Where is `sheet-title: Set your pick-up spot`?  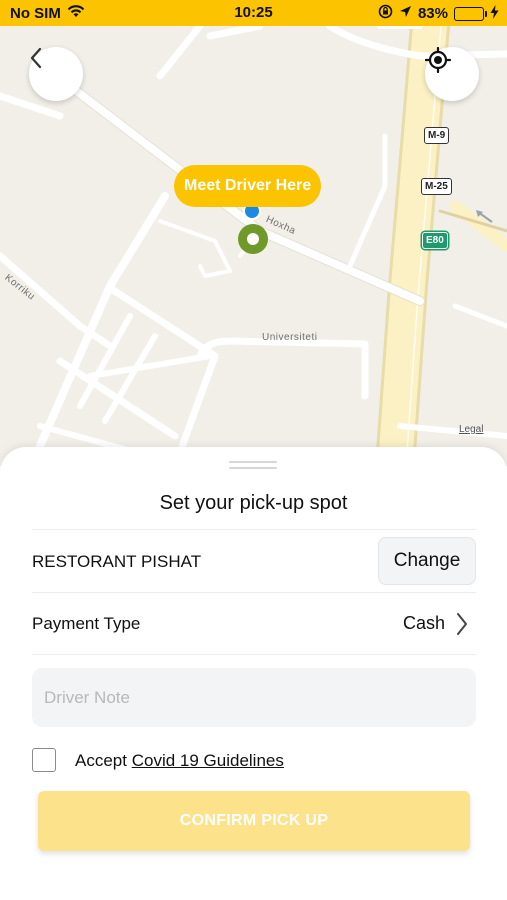 sheet-title: Set your pick-up spot is located at coordinates (253, 503).